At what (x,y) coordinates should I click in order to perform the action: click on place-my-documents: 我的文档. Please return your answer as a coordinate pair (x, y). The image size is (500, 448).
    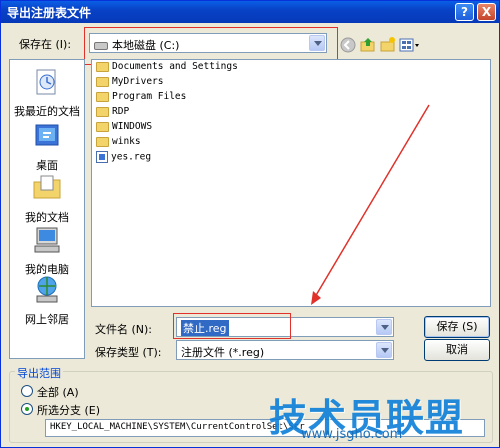
    Looking at the image, I should click on (47, 198).